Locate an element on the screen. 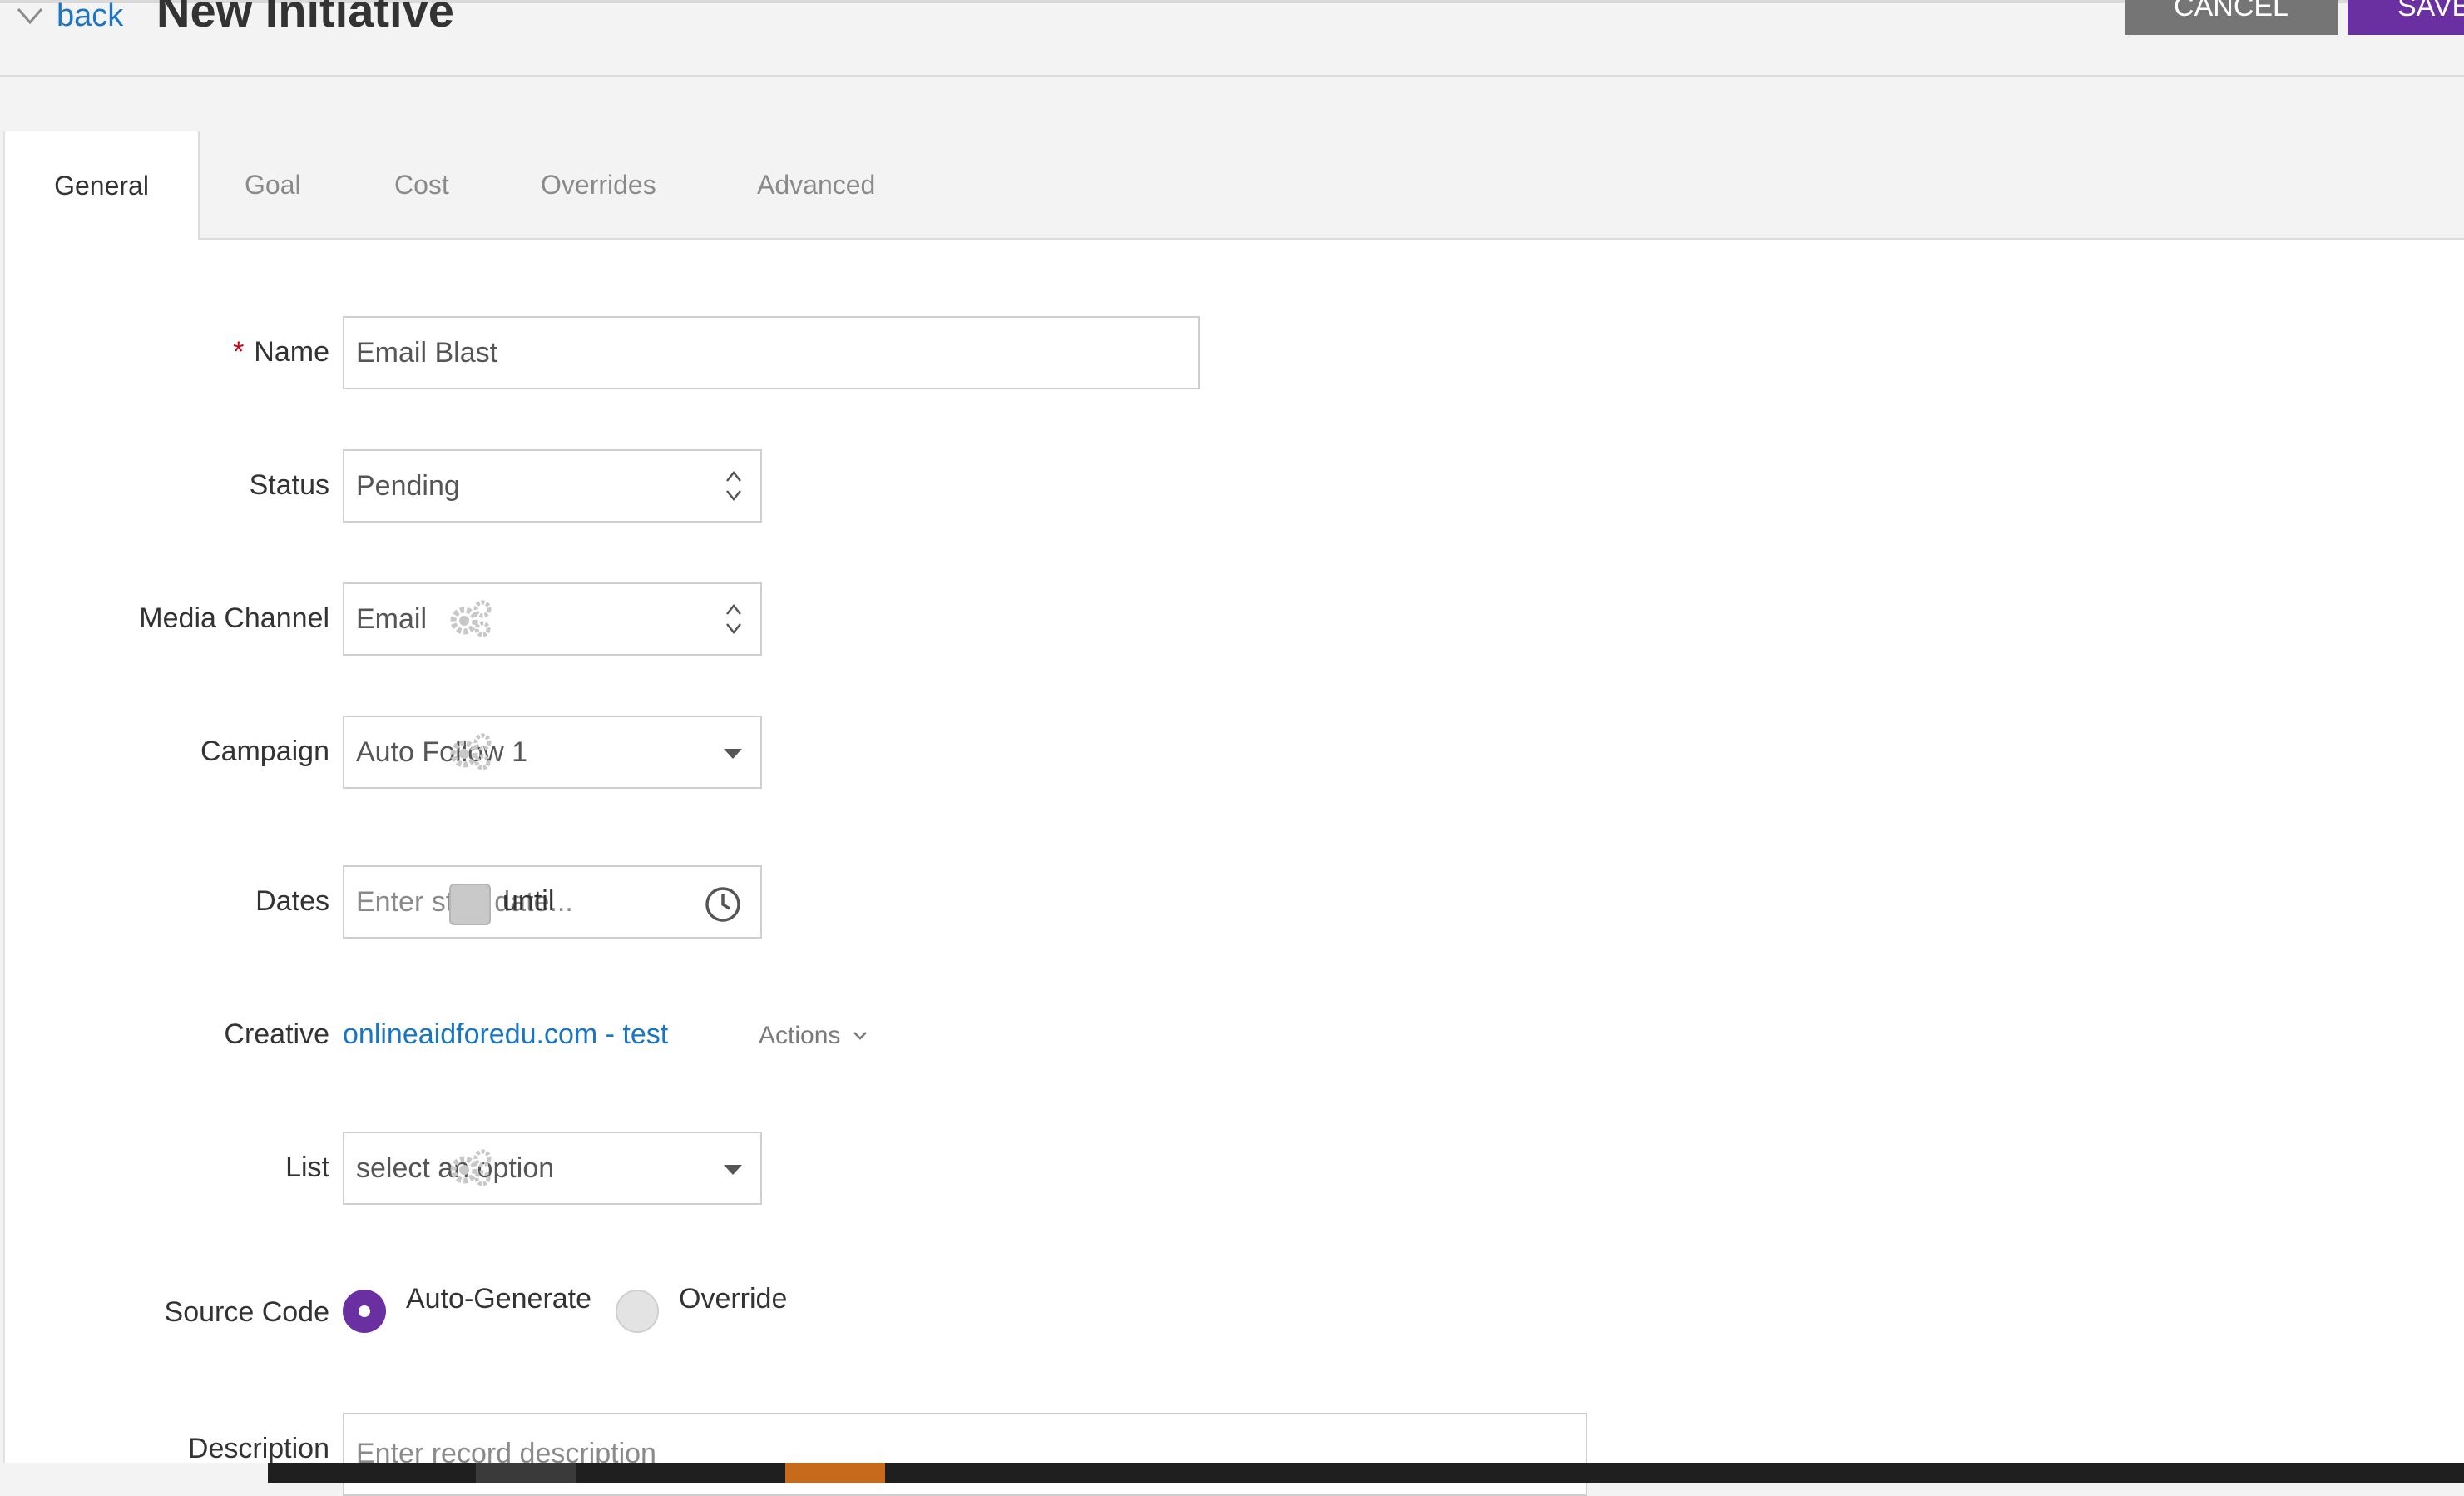 This screenshot has height=1496, width=2464. name-input: Email Blast is located at coordinates (771, 352).